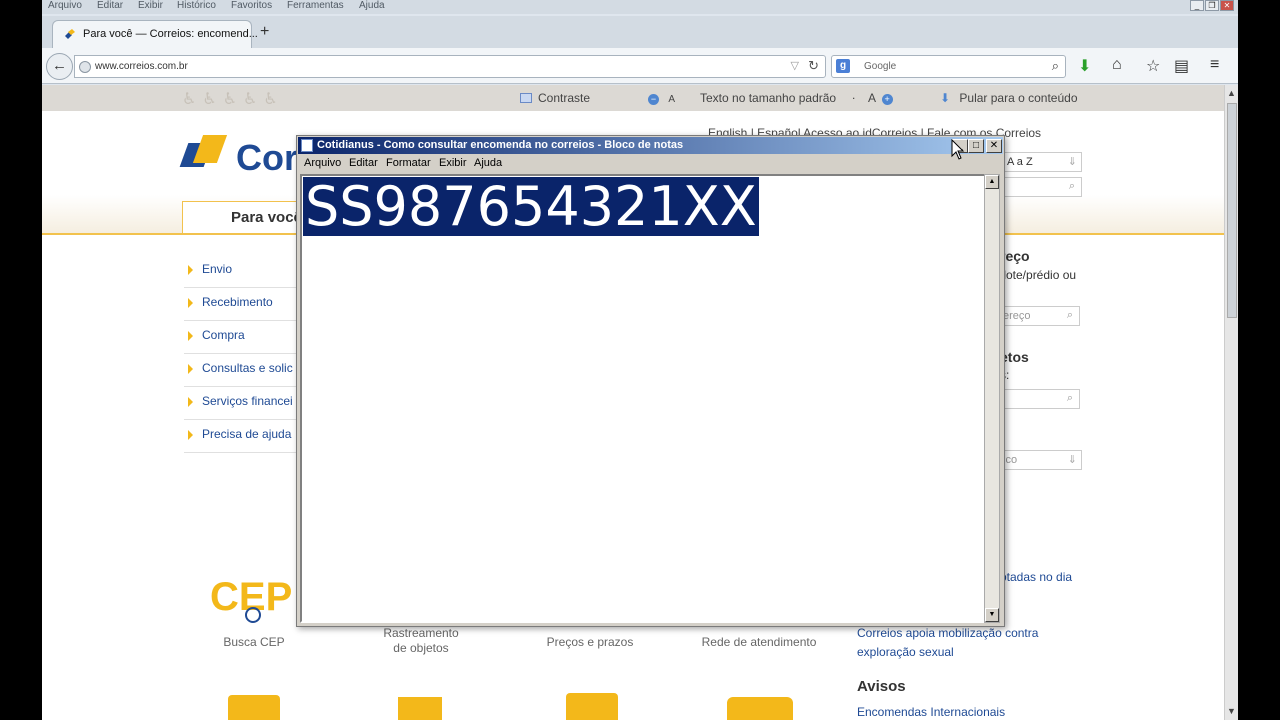  Describe the element at coordinates (322, 163) in the screenshot. I see `np-menu-arquivo: Arquivo` at that location.